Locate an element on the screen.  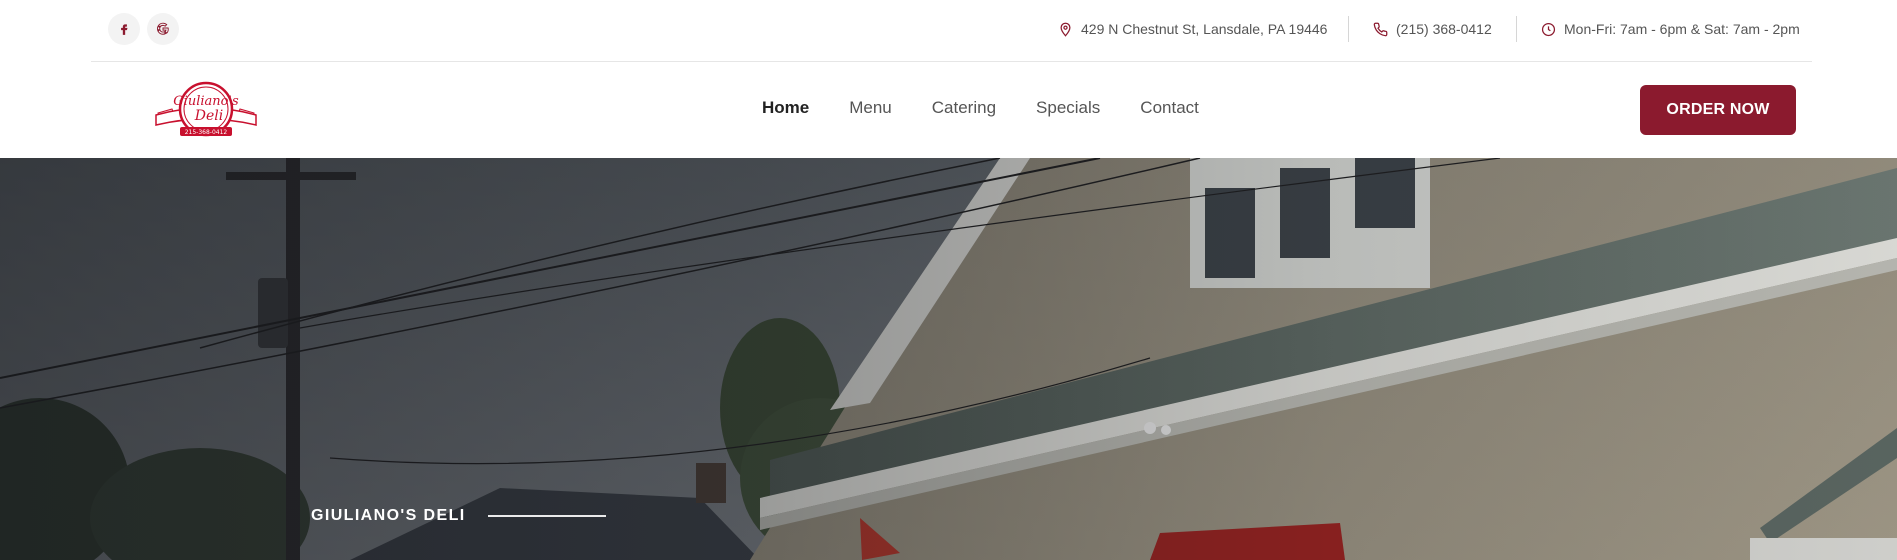
hero-kicker: GIULIANO'S DELI is located at coordinates (458, 516).